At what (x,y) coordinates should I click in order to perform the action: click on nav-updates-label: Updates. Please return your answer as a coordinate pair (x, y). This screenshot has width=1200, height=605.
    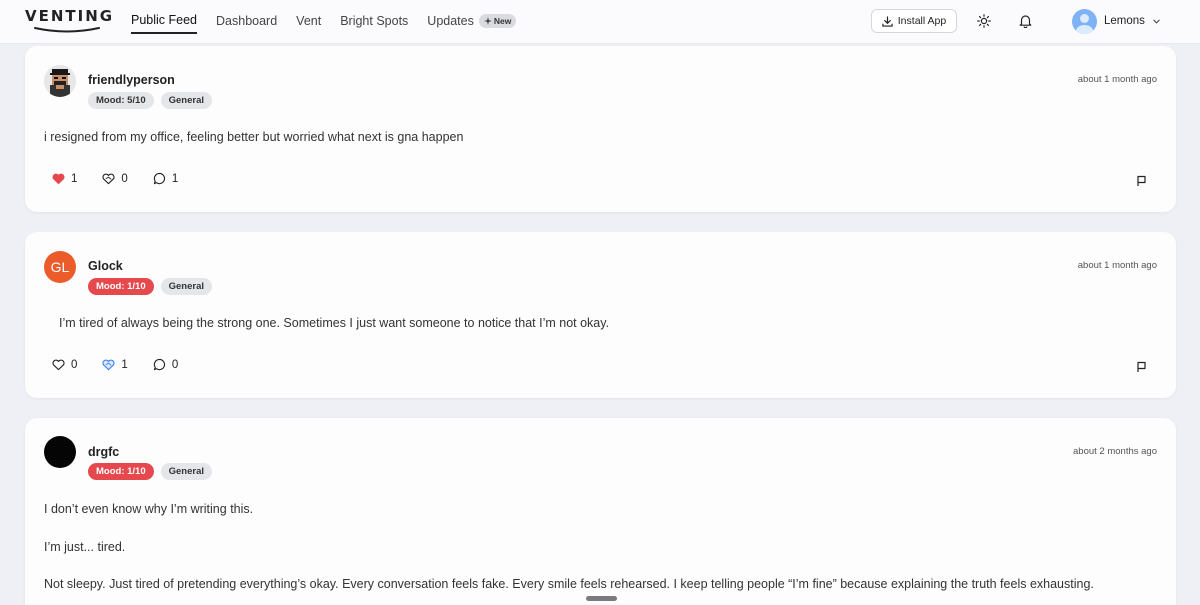
    Looking at the image, I should click on (450, 21).